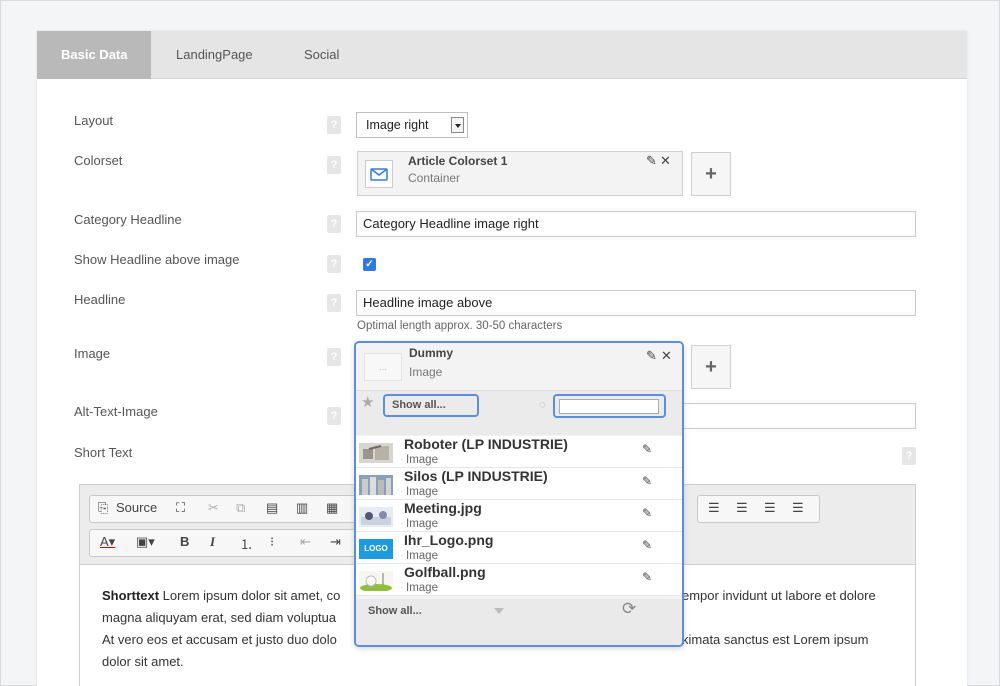 The image size is (1000, 686). Describe the element at coordinates (711, 174) in the screenshot. I see `add-colorset-button: +` at that location.